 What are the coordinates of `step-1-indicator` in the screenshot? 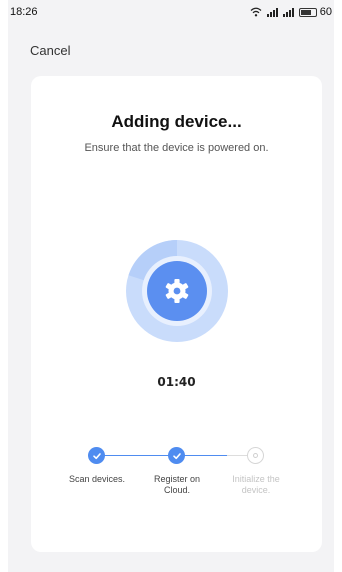 It's located at (96, 455).